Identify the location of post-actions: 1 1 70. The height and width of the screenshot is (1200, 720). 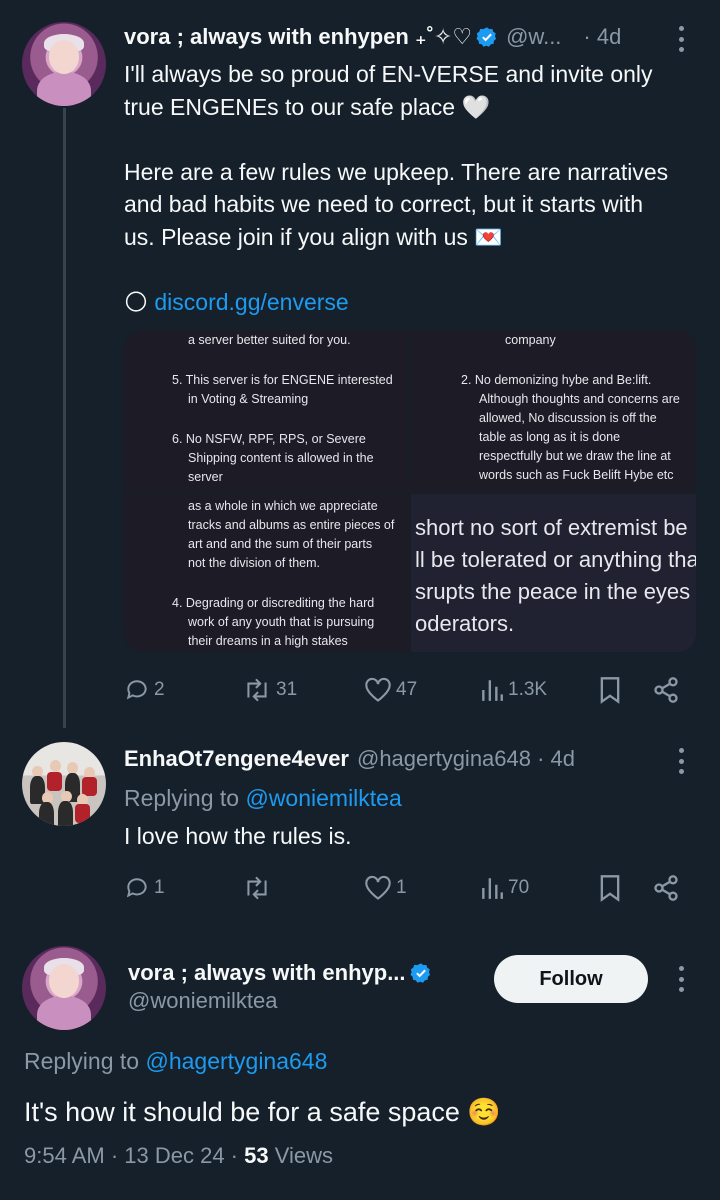
(407, 888).